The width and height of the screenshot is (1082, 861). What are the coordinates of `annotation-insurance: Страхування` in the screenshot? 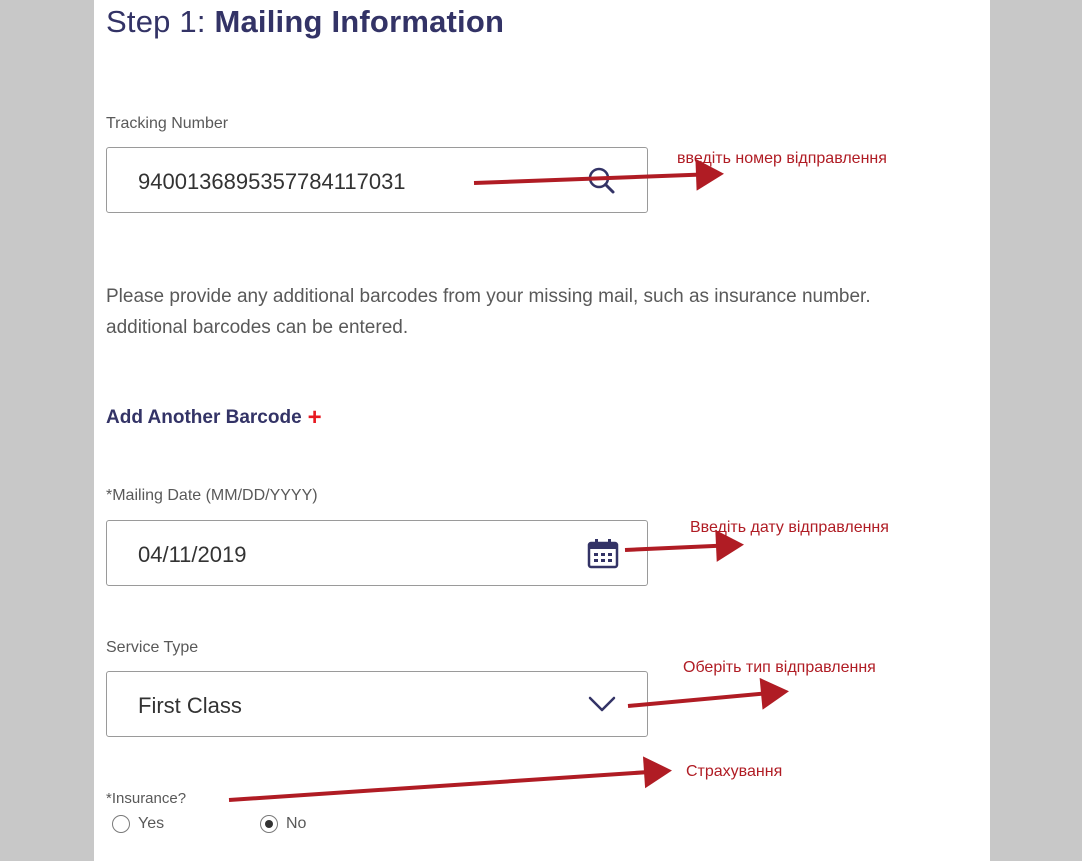 It's located at (734, 771).